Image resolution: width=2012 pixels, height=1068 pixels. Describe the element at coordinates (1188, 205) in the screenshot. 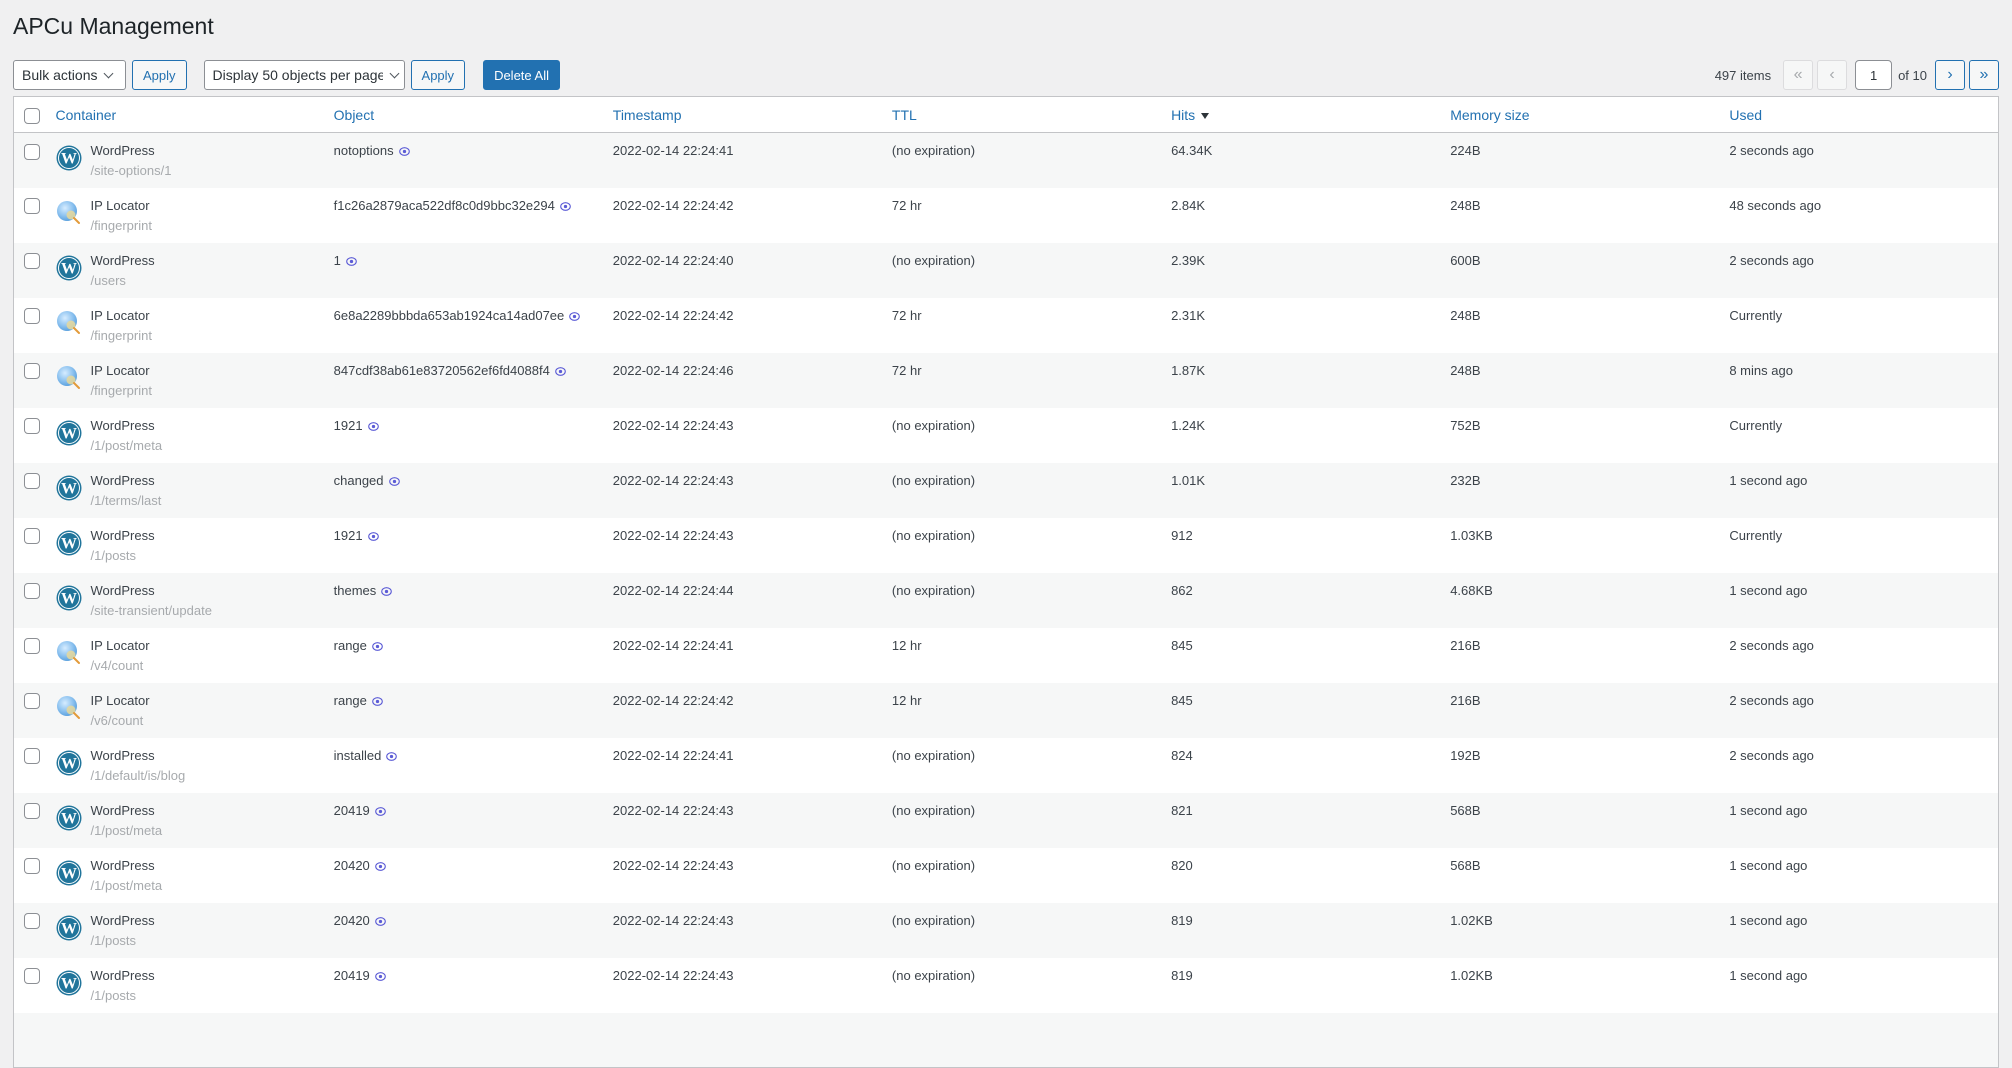

I see `hits-cell: 2.84K` at that location.